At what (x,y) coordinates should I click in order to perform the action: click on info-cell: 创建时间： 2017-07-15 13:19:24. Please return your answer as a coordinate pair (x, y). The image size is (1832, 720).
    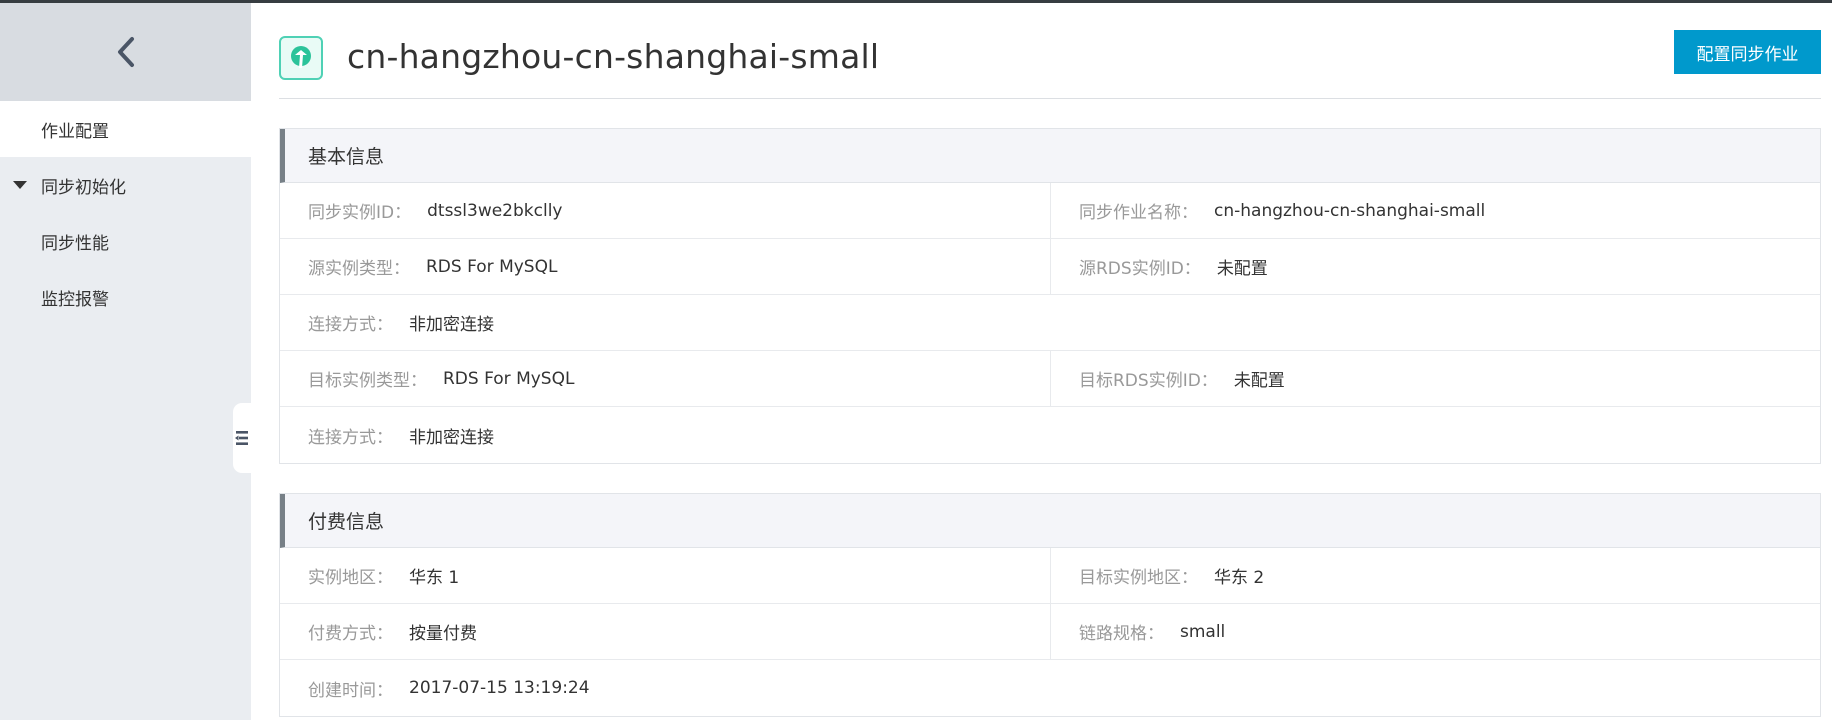
    Looking at the image, I should click on (1050, 688).